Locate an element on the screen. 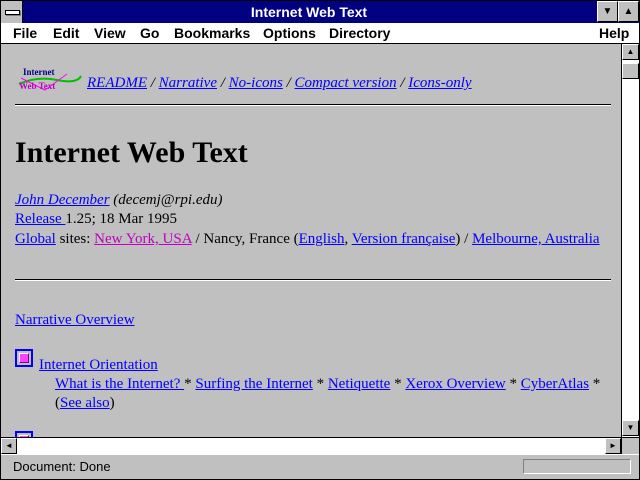 Image resolution: width=640 pixels, height=480 pixels. internet-orientation-link: Internet Orientation is located at coordinates (98, 365).